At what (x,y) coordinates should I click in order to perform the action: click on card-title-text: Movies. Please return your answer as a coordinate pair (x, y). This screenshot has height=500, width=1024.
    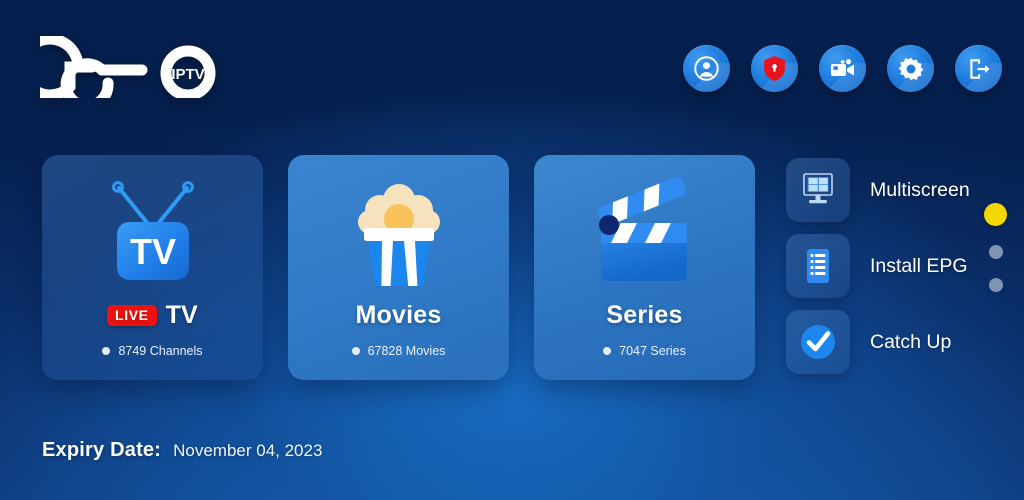
    Looking at the image, I should click on (398, 315).